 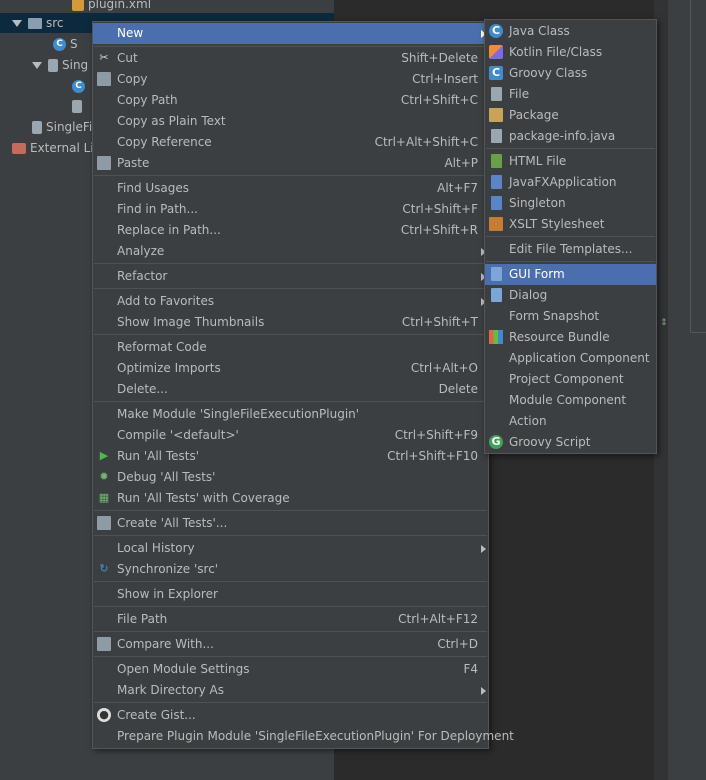 What do you see at coordinates (570, 182) in the screenshot?
I see `submenu-item-javafx: JavaFXApplication` at bounding box center [570, 182].